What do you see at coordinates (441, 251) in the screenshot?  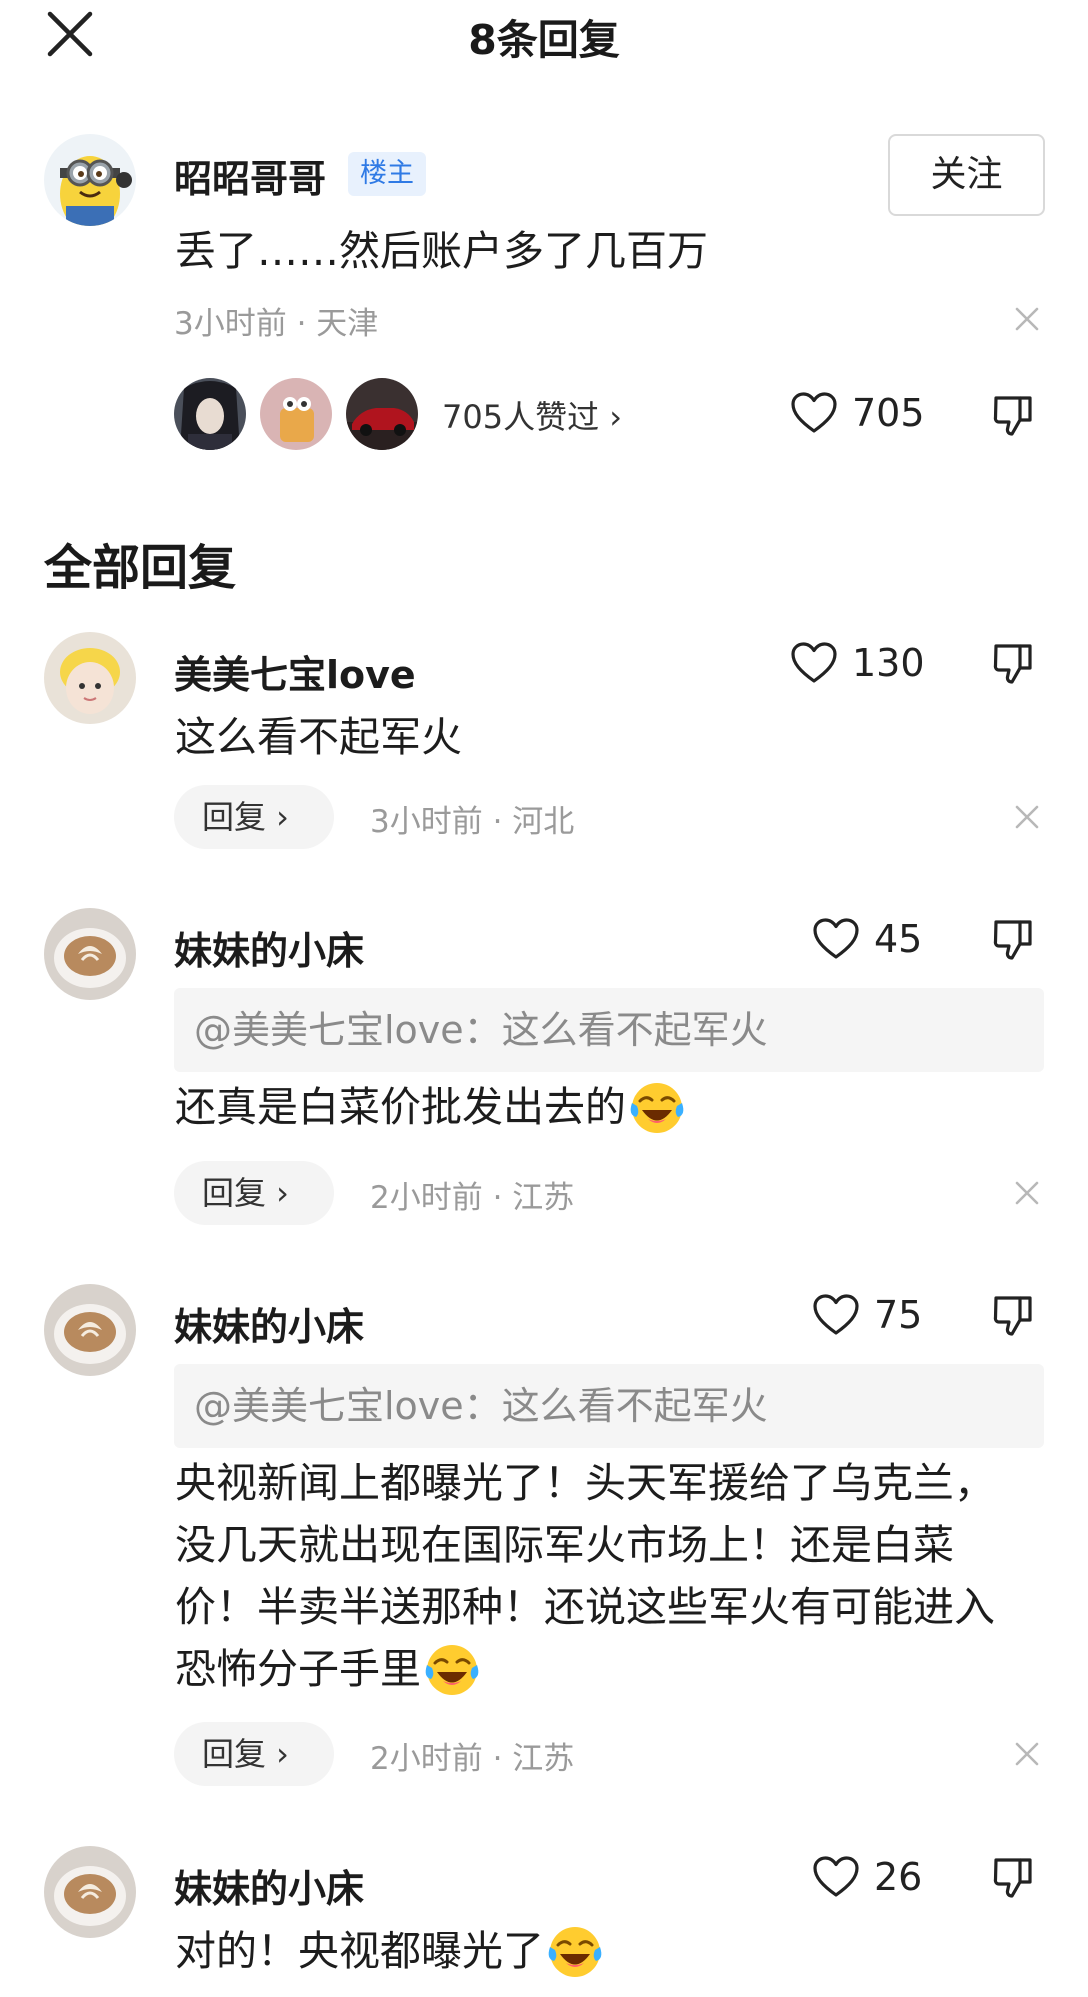 I see `post-content: 丢了……然后账户多了几百万` at bounding box center [441, 251].